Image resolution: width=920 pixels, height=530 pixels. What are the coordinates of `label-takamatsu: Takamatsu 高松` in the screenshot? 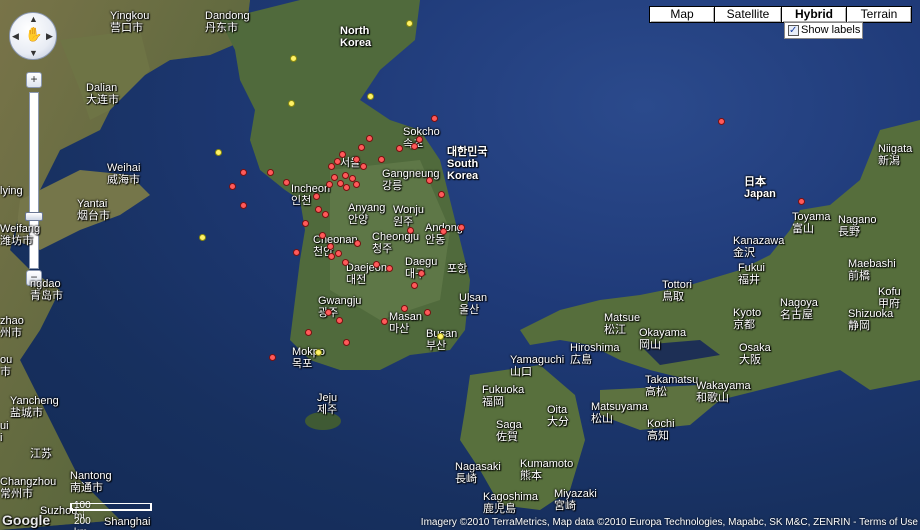 It's located at (672, 386).